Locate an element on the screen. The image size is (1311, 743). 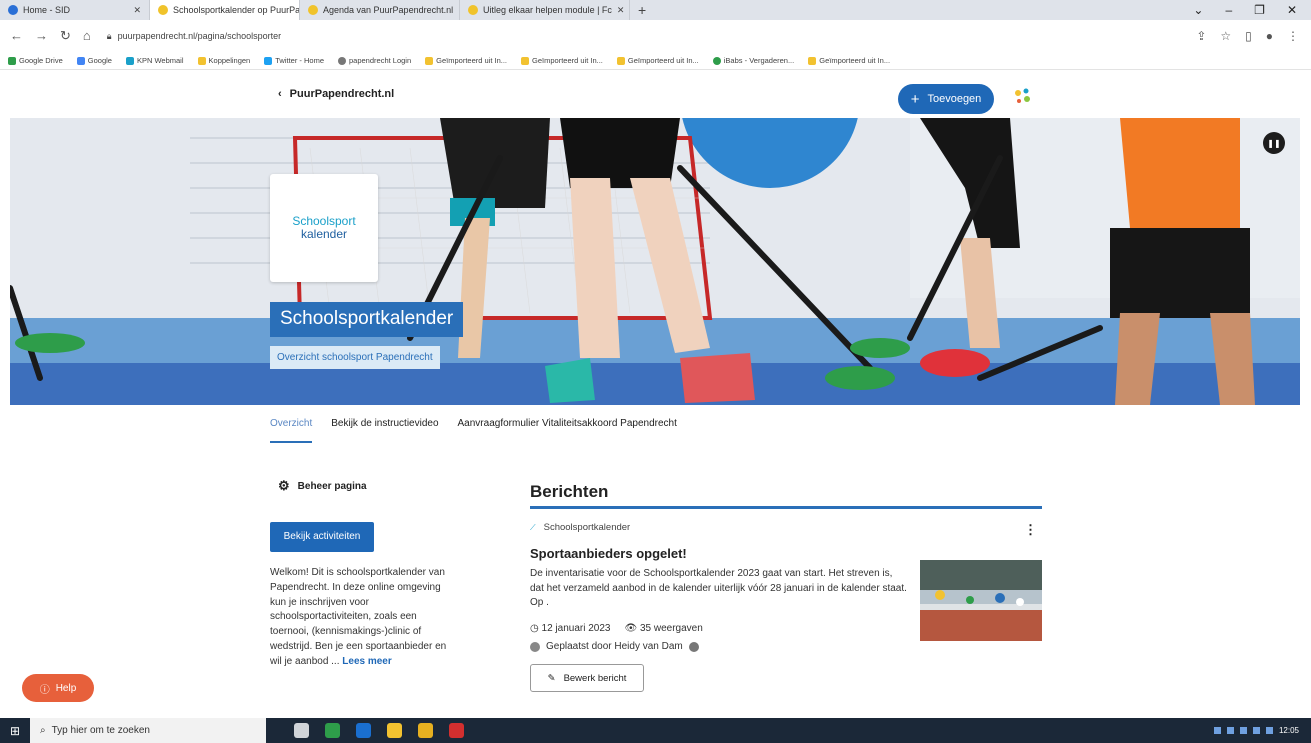
view-activities-button: Bekijk activiteiten is located at coordinates (322, 537).